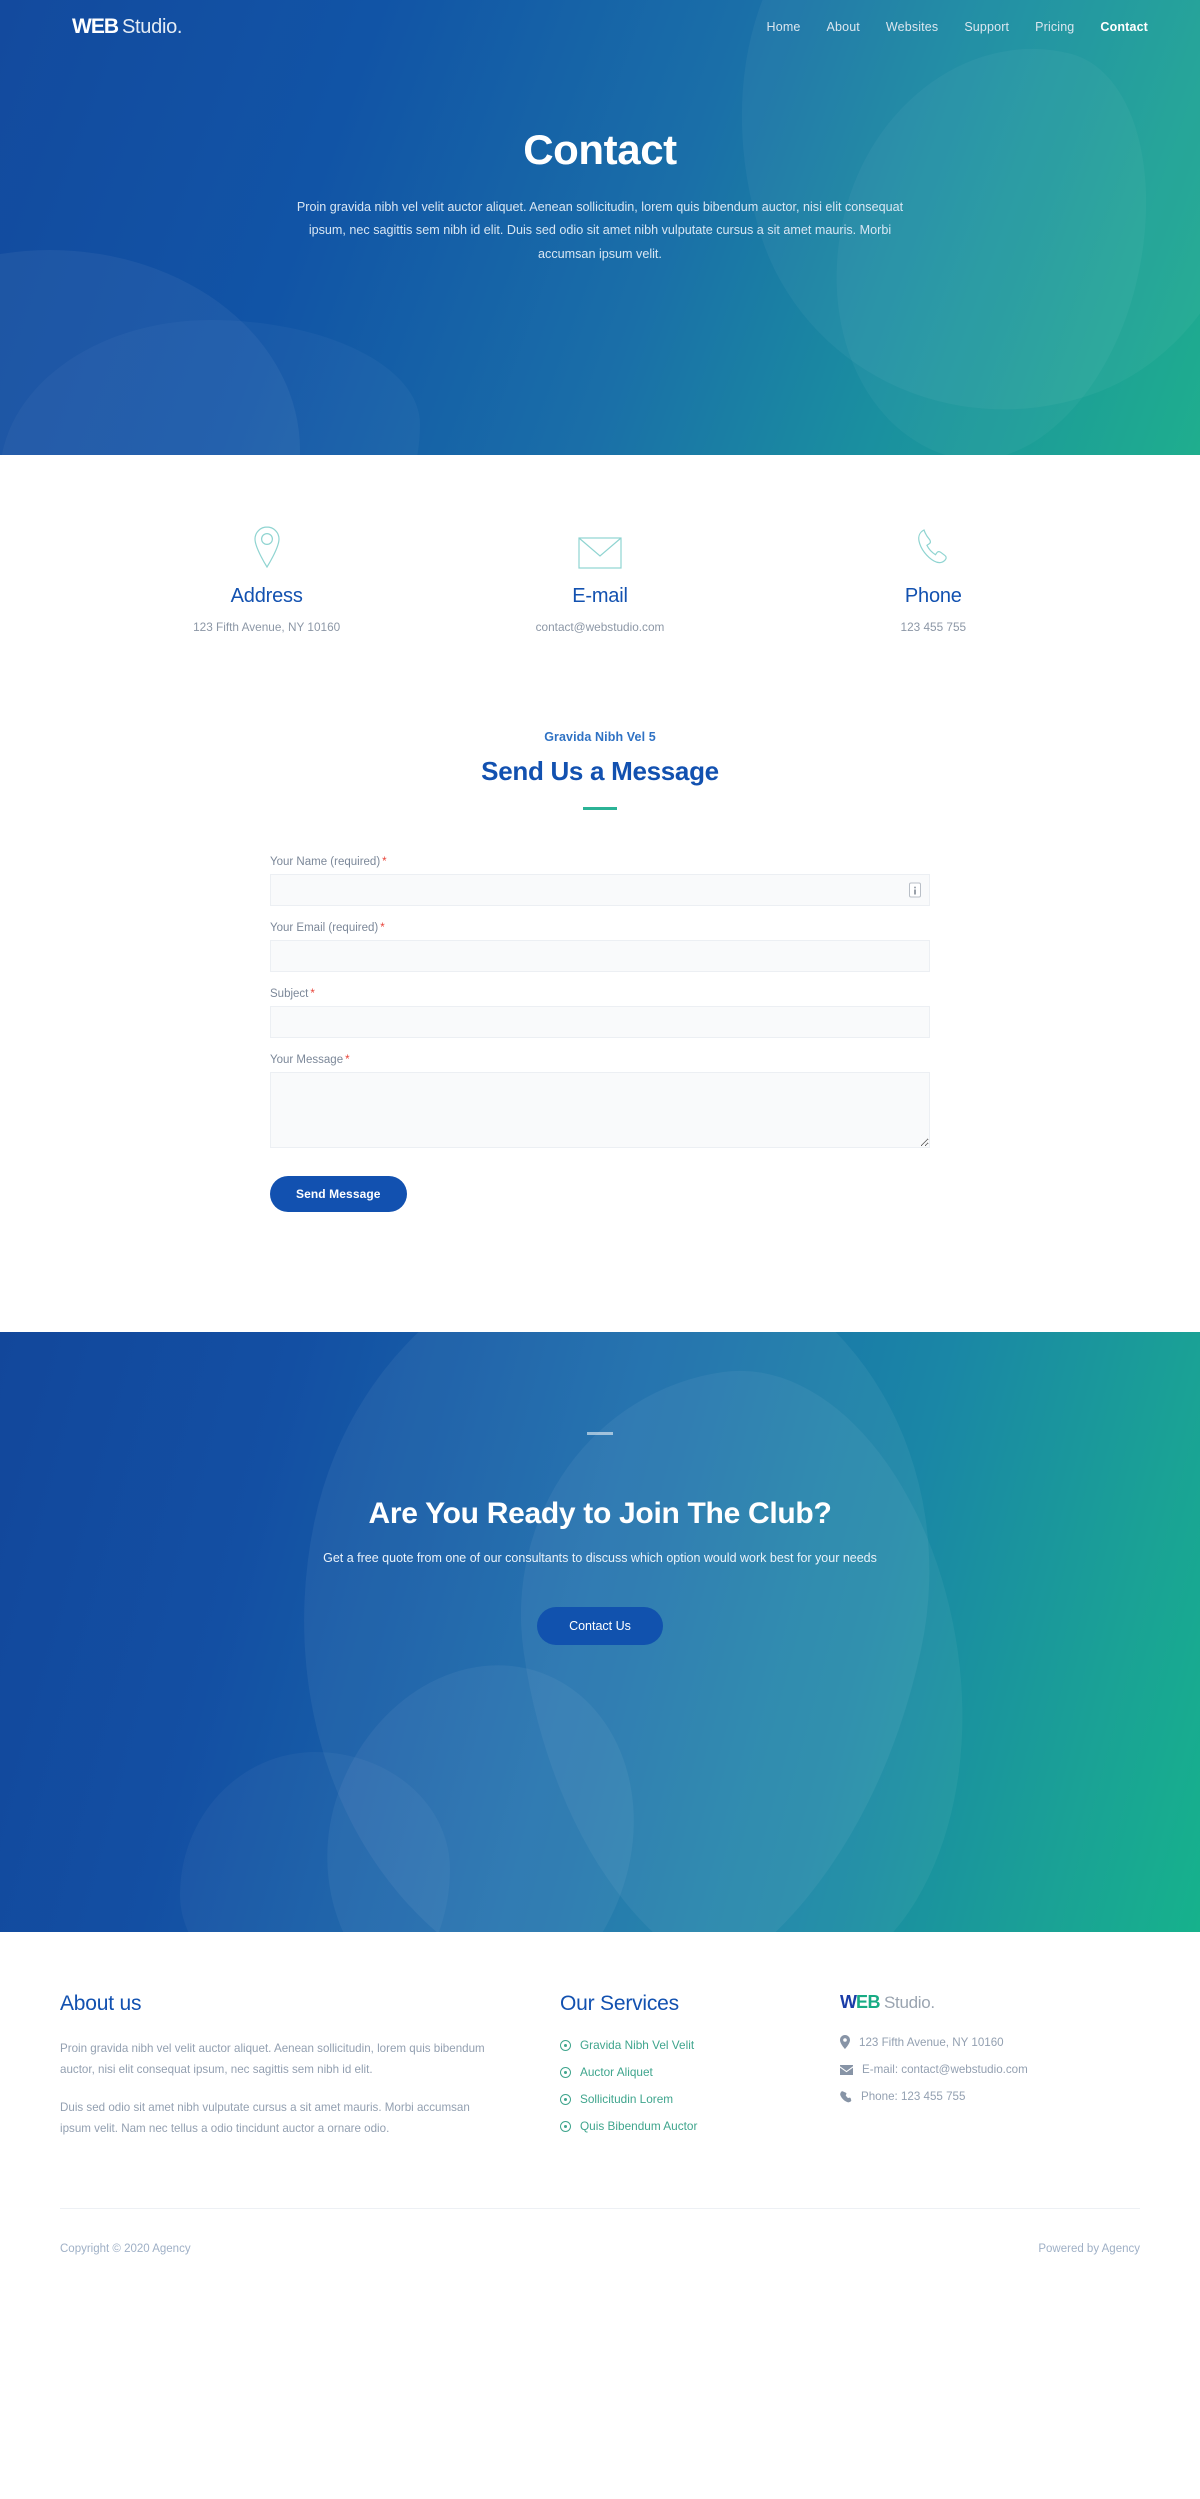 The height and width of the screenshot is (2499, 1200). I want to click on cta-title: Are You Ready to Join The Club?, so click(600, 1513).